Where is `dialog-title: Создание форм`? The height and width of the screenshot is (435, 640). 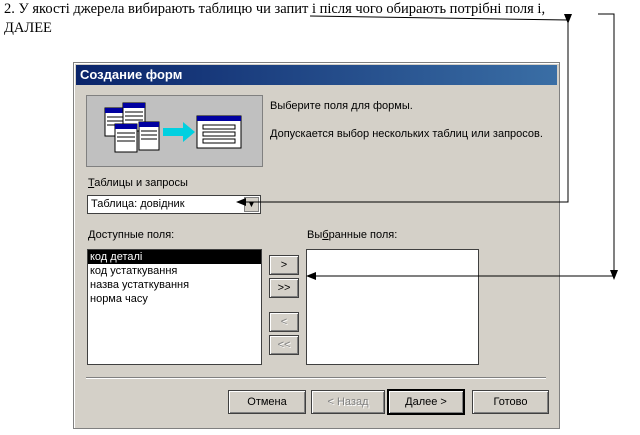 dialog-title: Создание форм is located at coordinates (316, 75).